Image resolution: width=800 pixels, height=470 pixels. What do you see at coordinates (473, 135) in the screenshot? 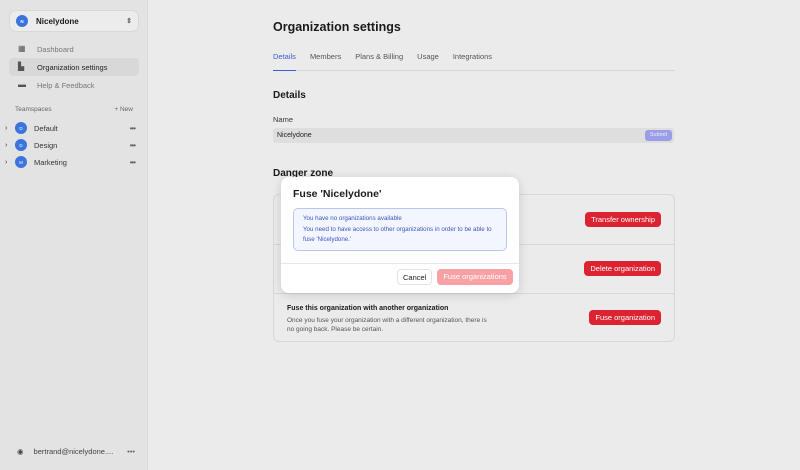
I see `name-input: Nicelydone Submit` at bounding box center [473, 135].